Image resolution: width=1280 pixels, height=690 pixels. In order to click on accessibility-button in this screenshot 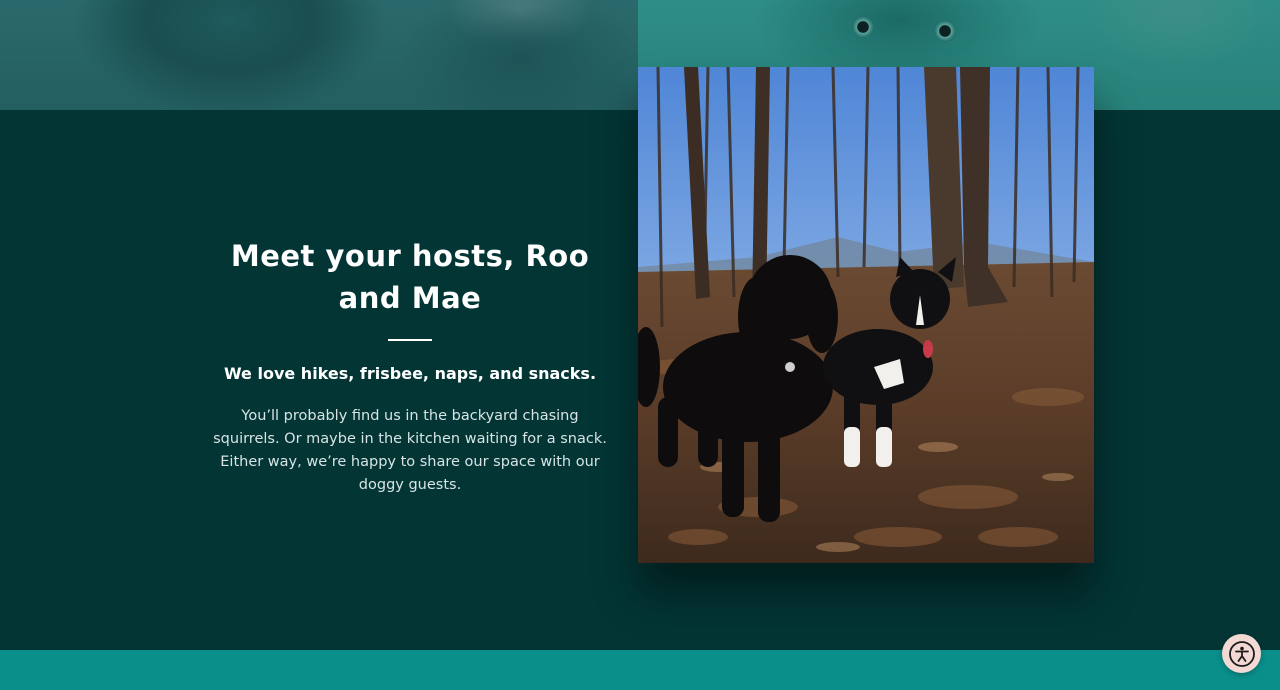, I will do `click(1241, 653)`.